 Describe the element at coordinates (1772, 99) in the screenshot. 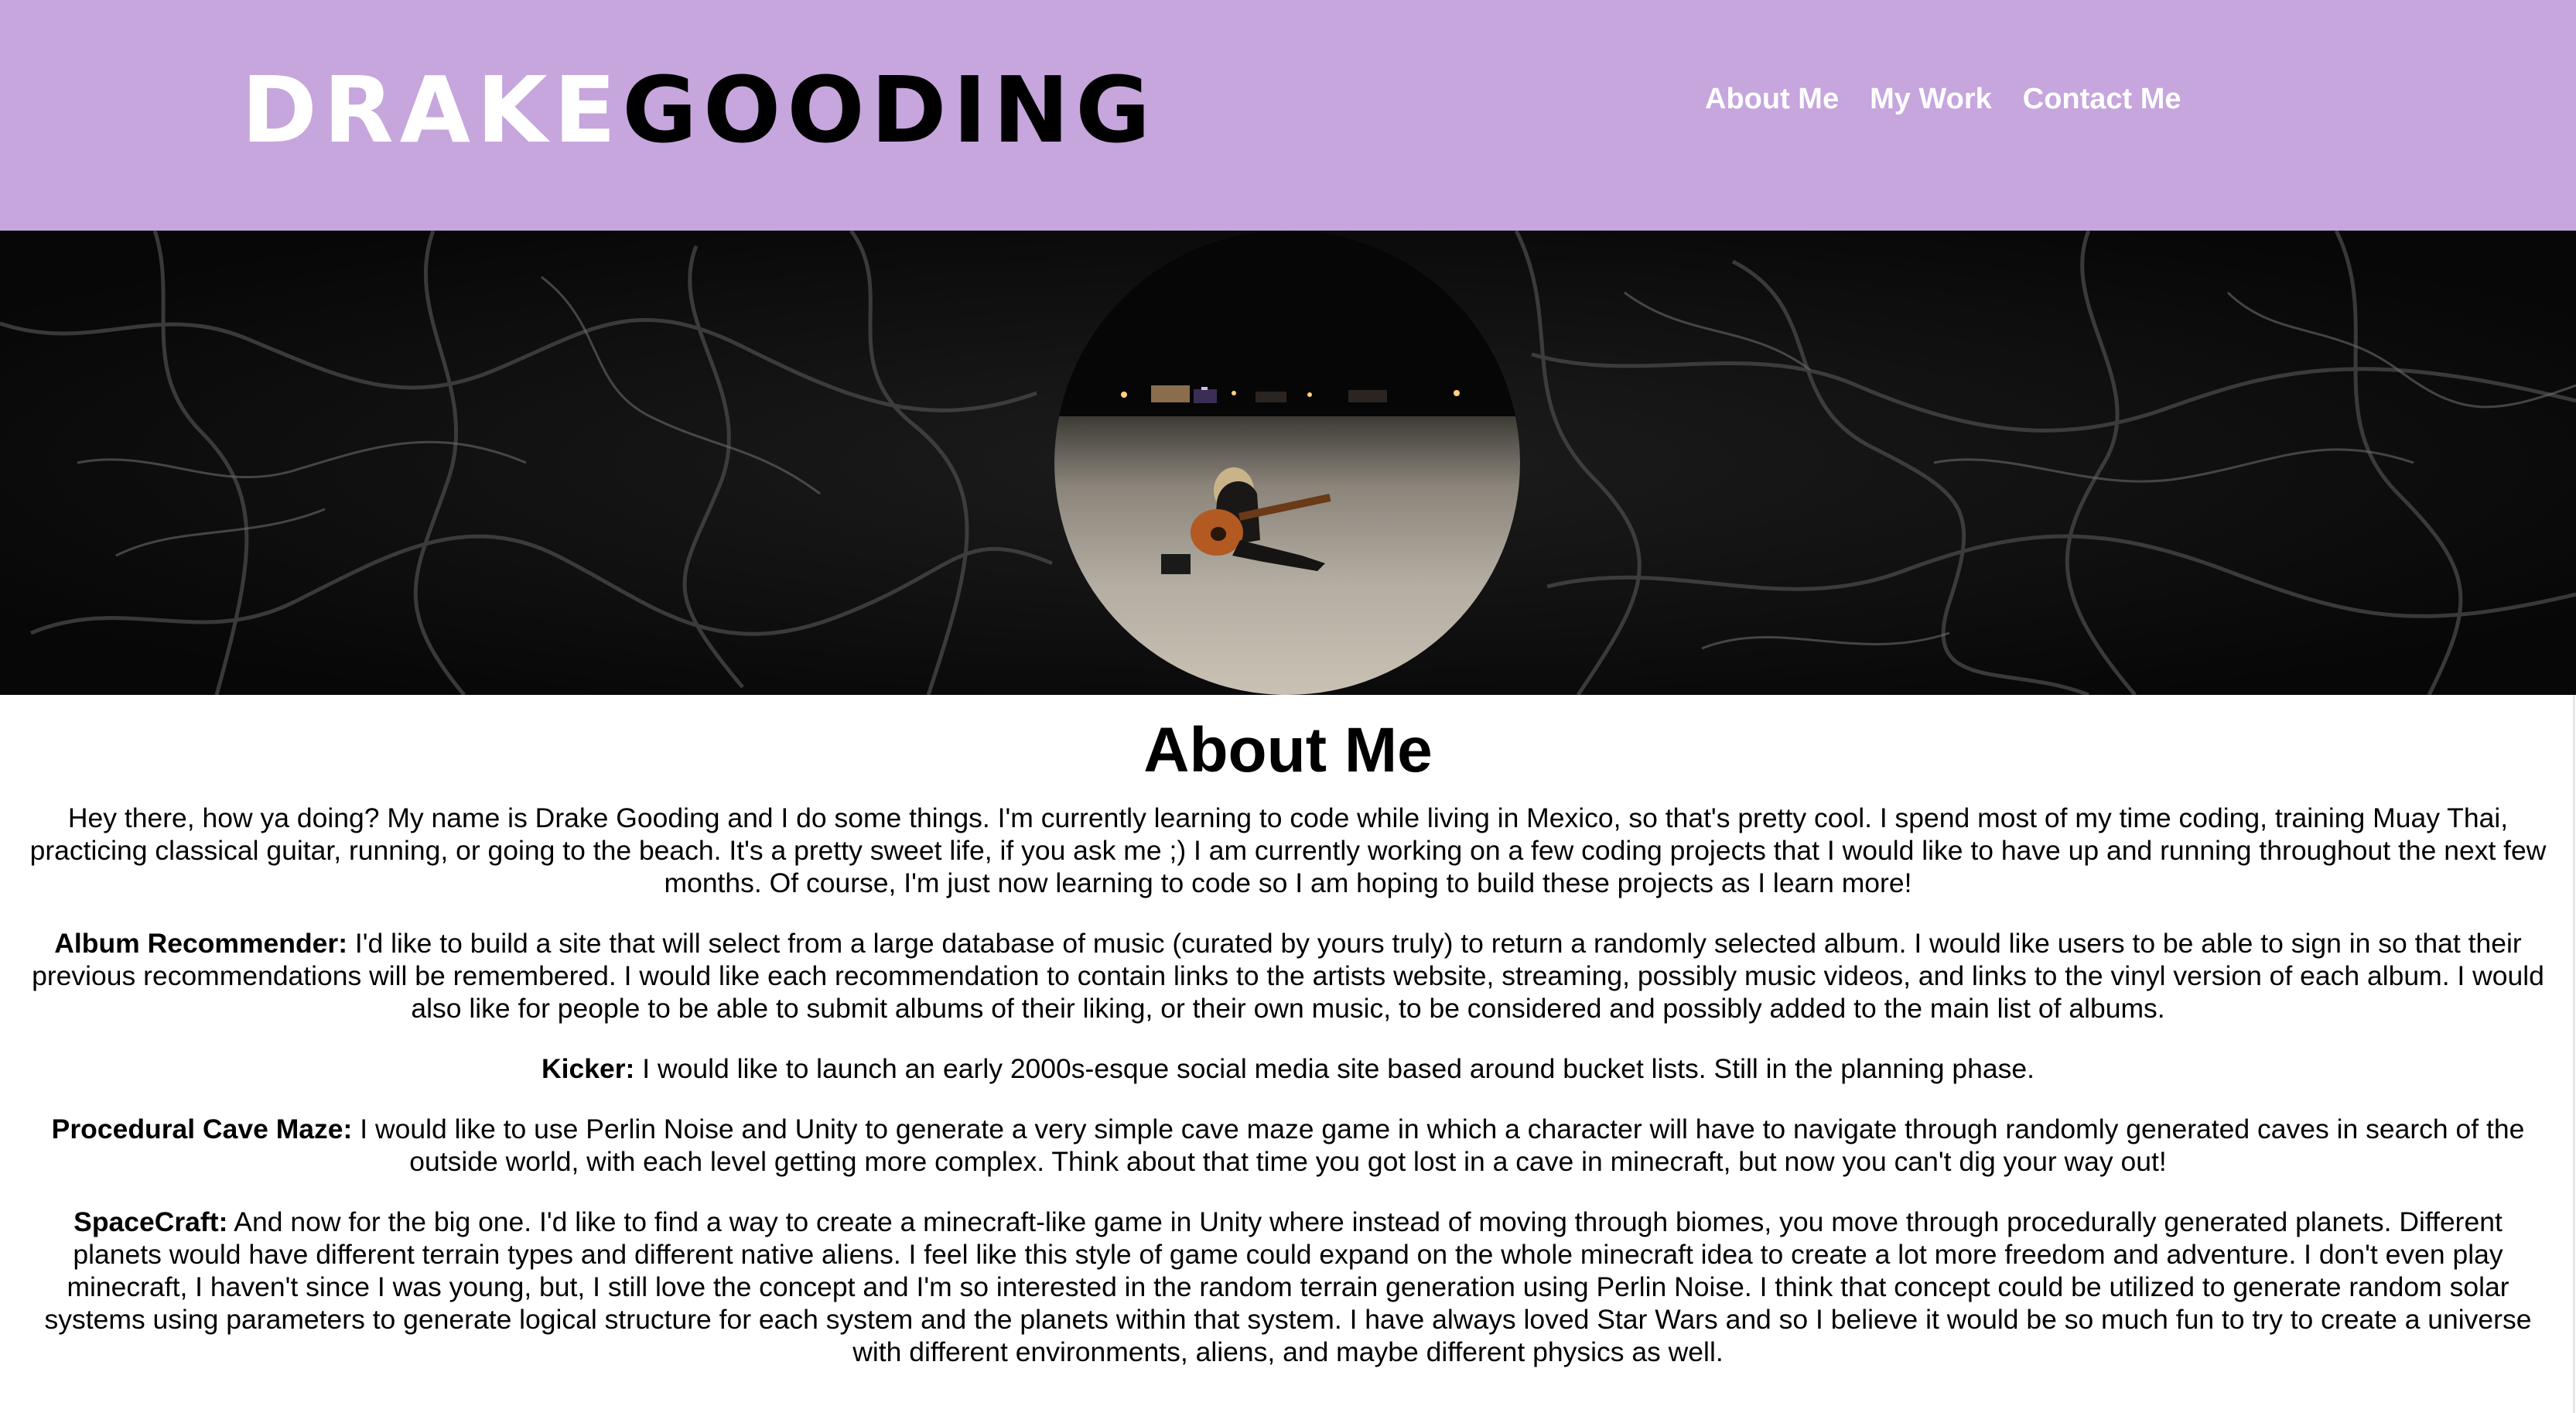

I see `nav-about-me: About Me` at that location.